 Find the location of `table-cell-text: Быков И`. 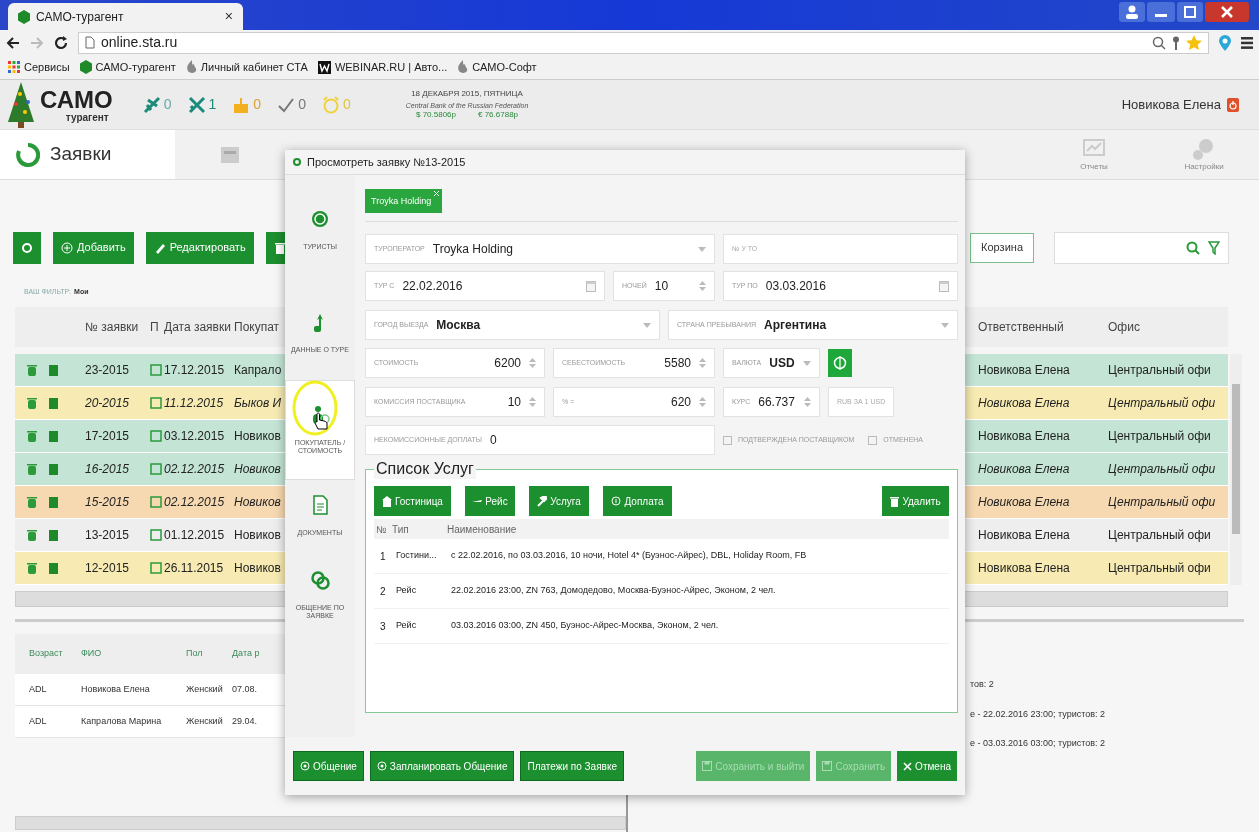

table-cell-text: Быков И is located at coordinates (258, 403).